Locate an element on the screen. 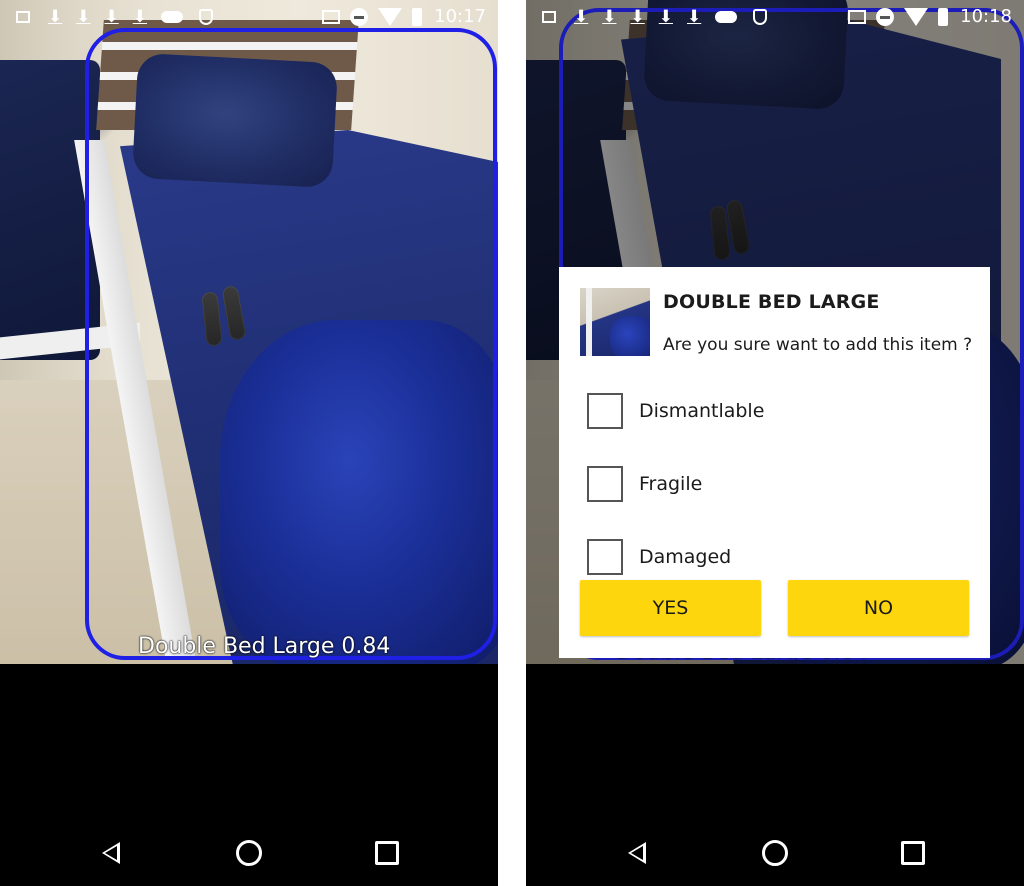 The width and height of the screenshot is (1024, 886). option-fragile: Fragile is located at coordinates (644, 484).